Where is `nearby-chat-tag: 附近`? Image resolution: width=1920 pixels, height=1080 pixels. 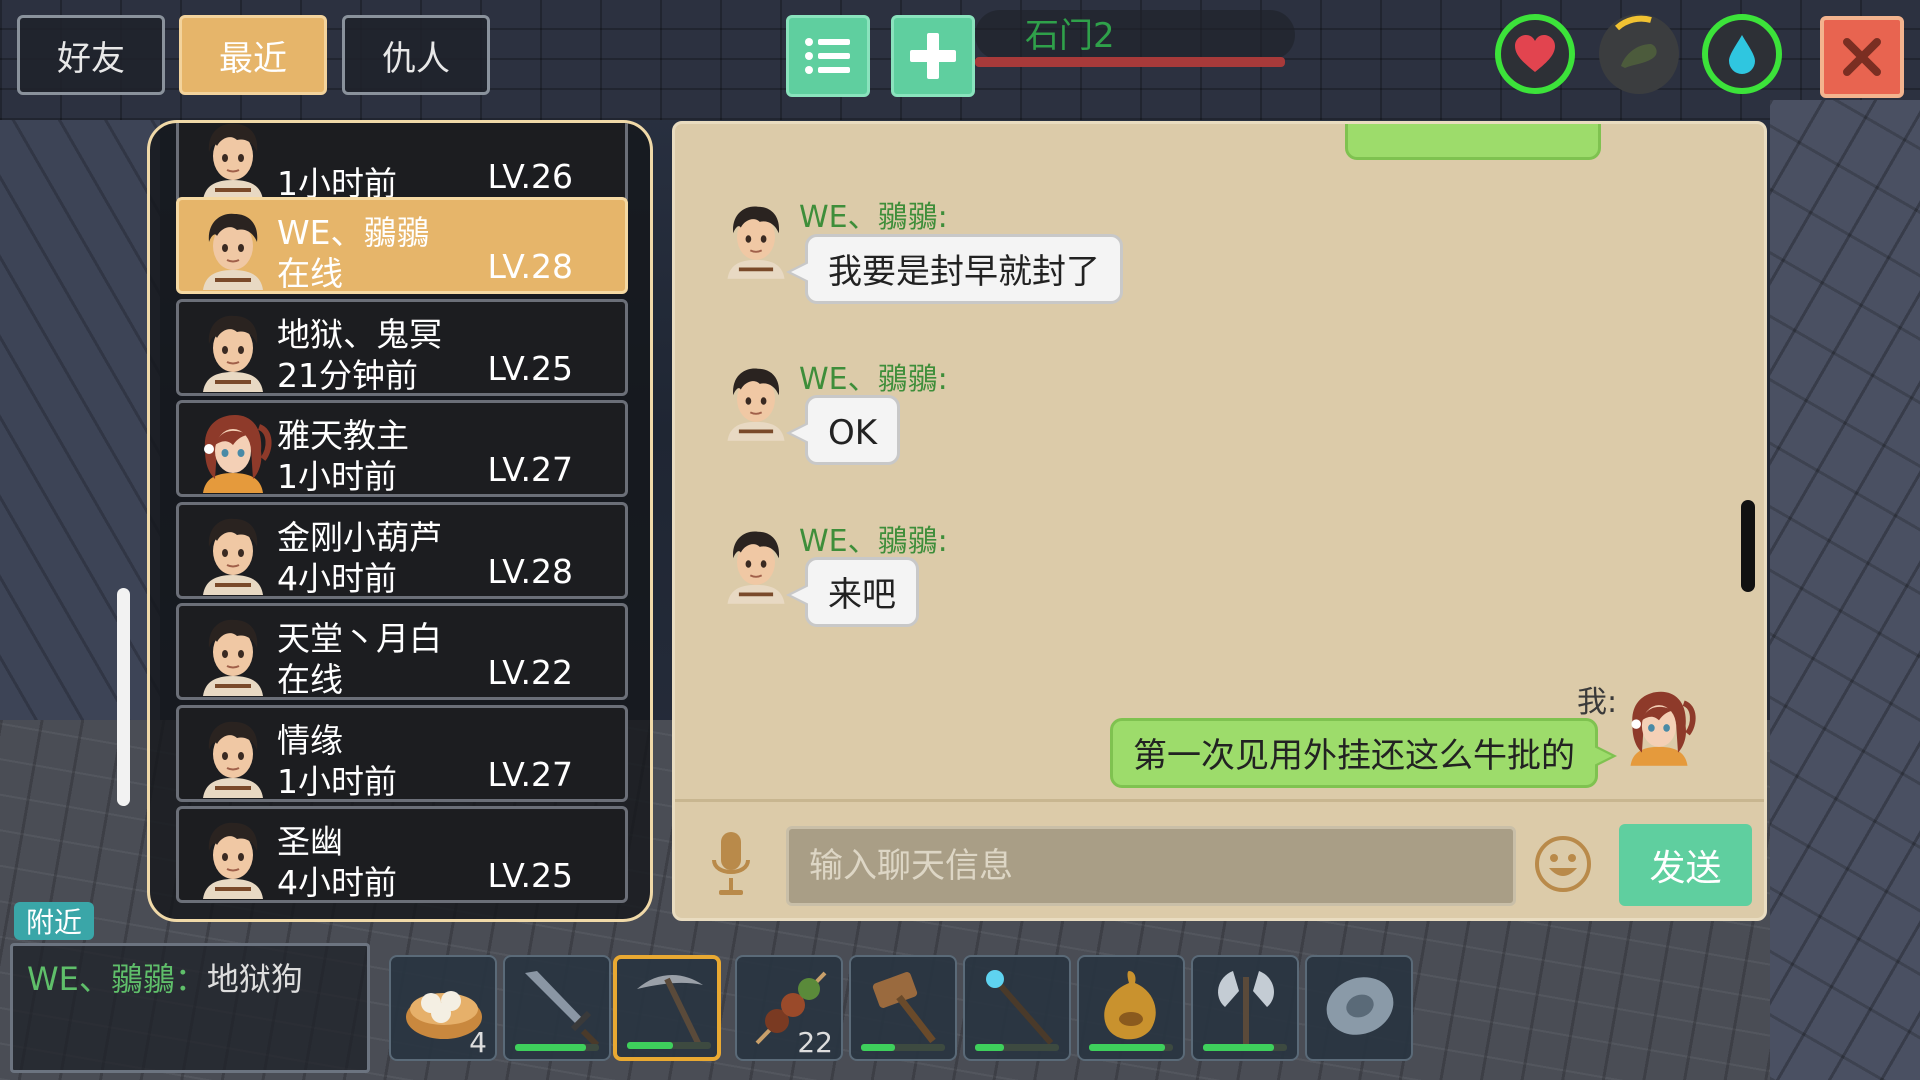 nearby-chat-tag: 附近 is located at coordinates (54, 921).